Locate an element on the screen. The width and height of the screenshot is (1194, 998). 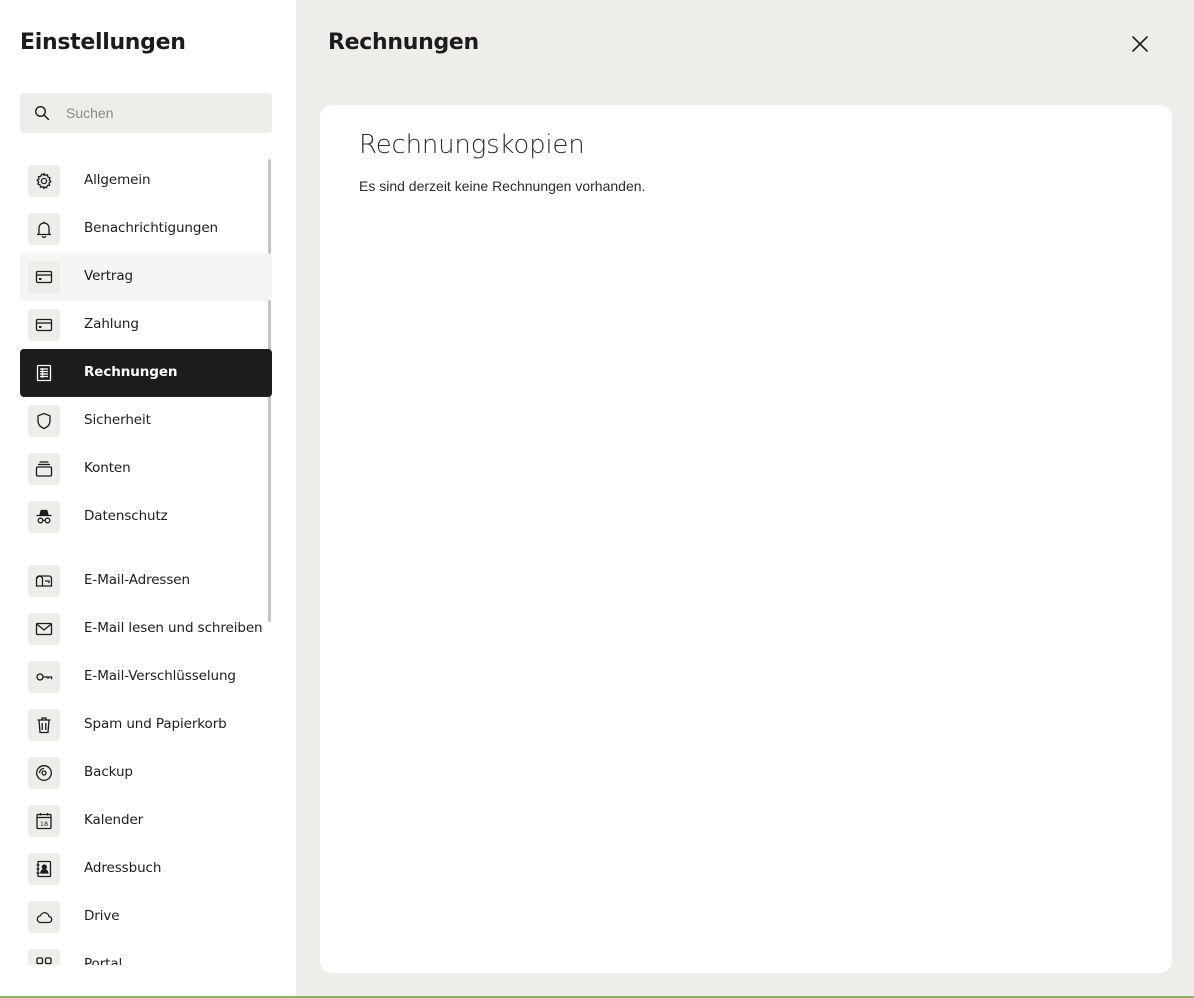
search-icon is located at coordinates (42, 113).